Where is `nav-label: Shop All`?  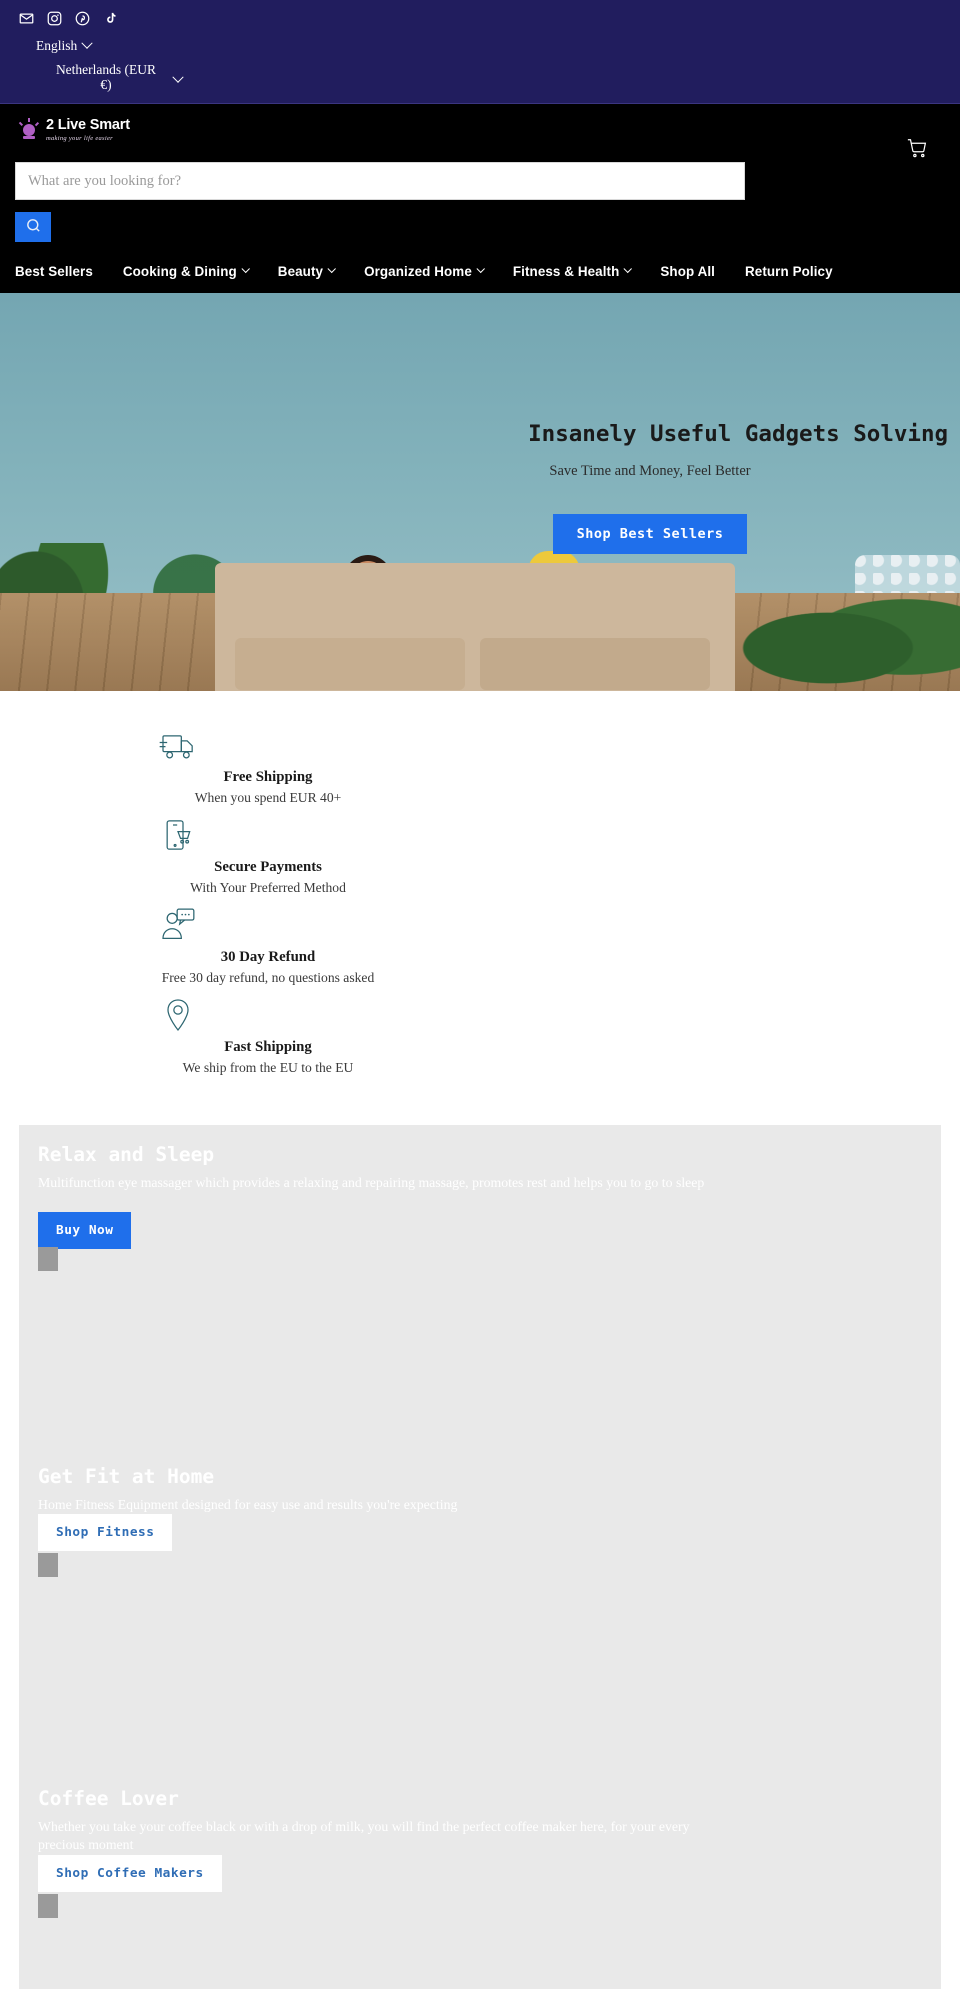
nav-label: Shop All is located at coordinates (687, 271).